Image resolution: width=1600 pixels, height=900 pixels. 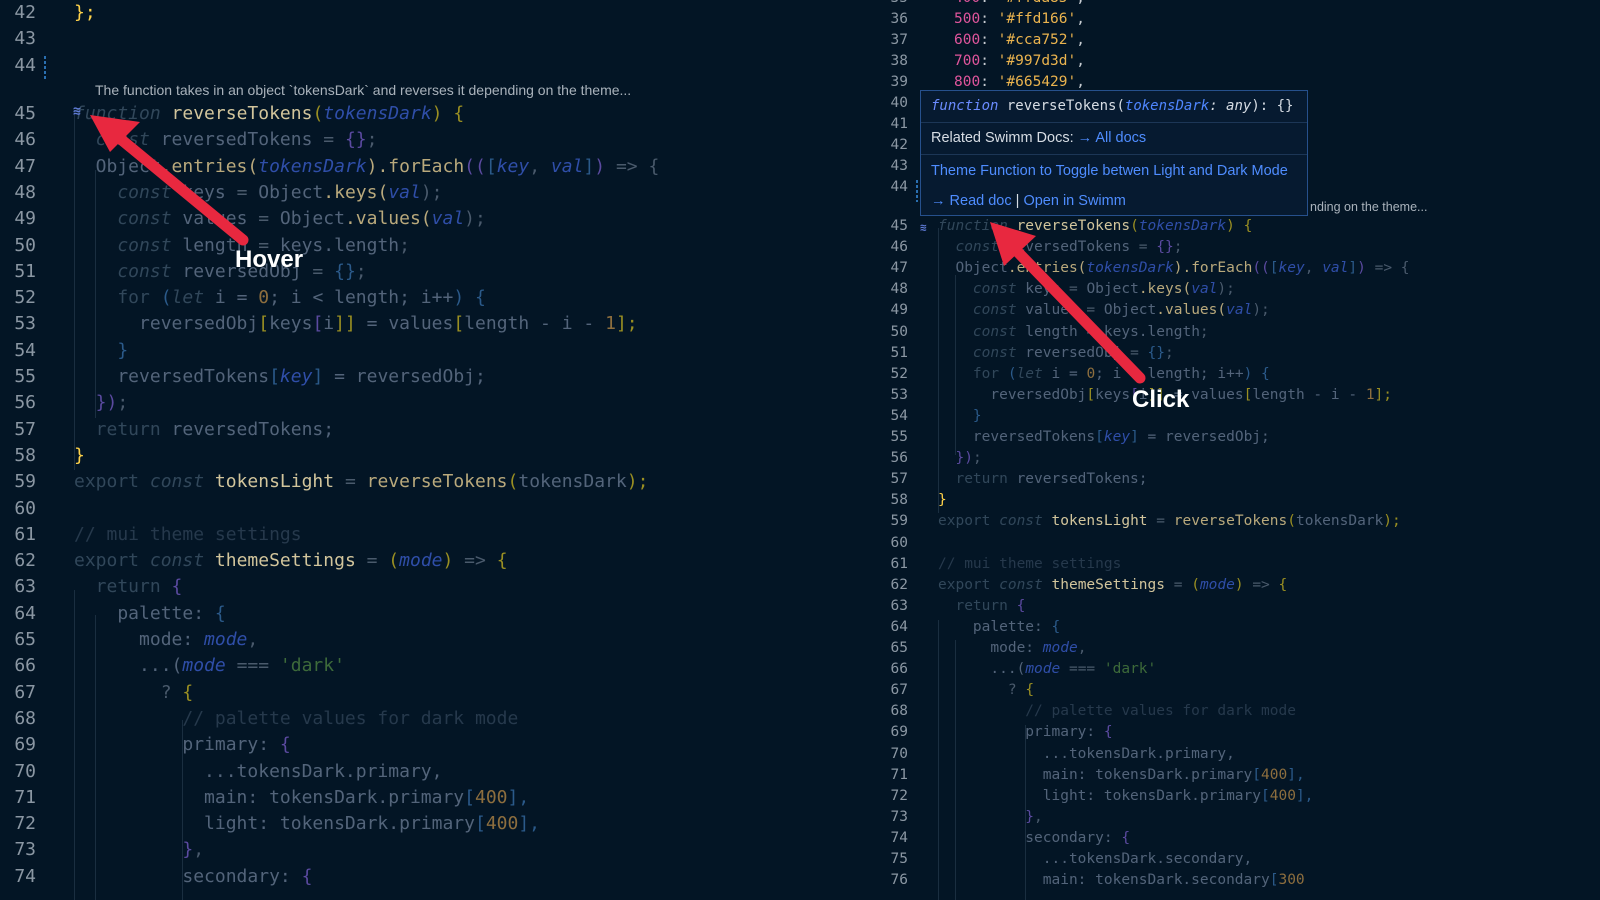 I want to click on click-annotation-label: Click, so click(x=1161, y=399).